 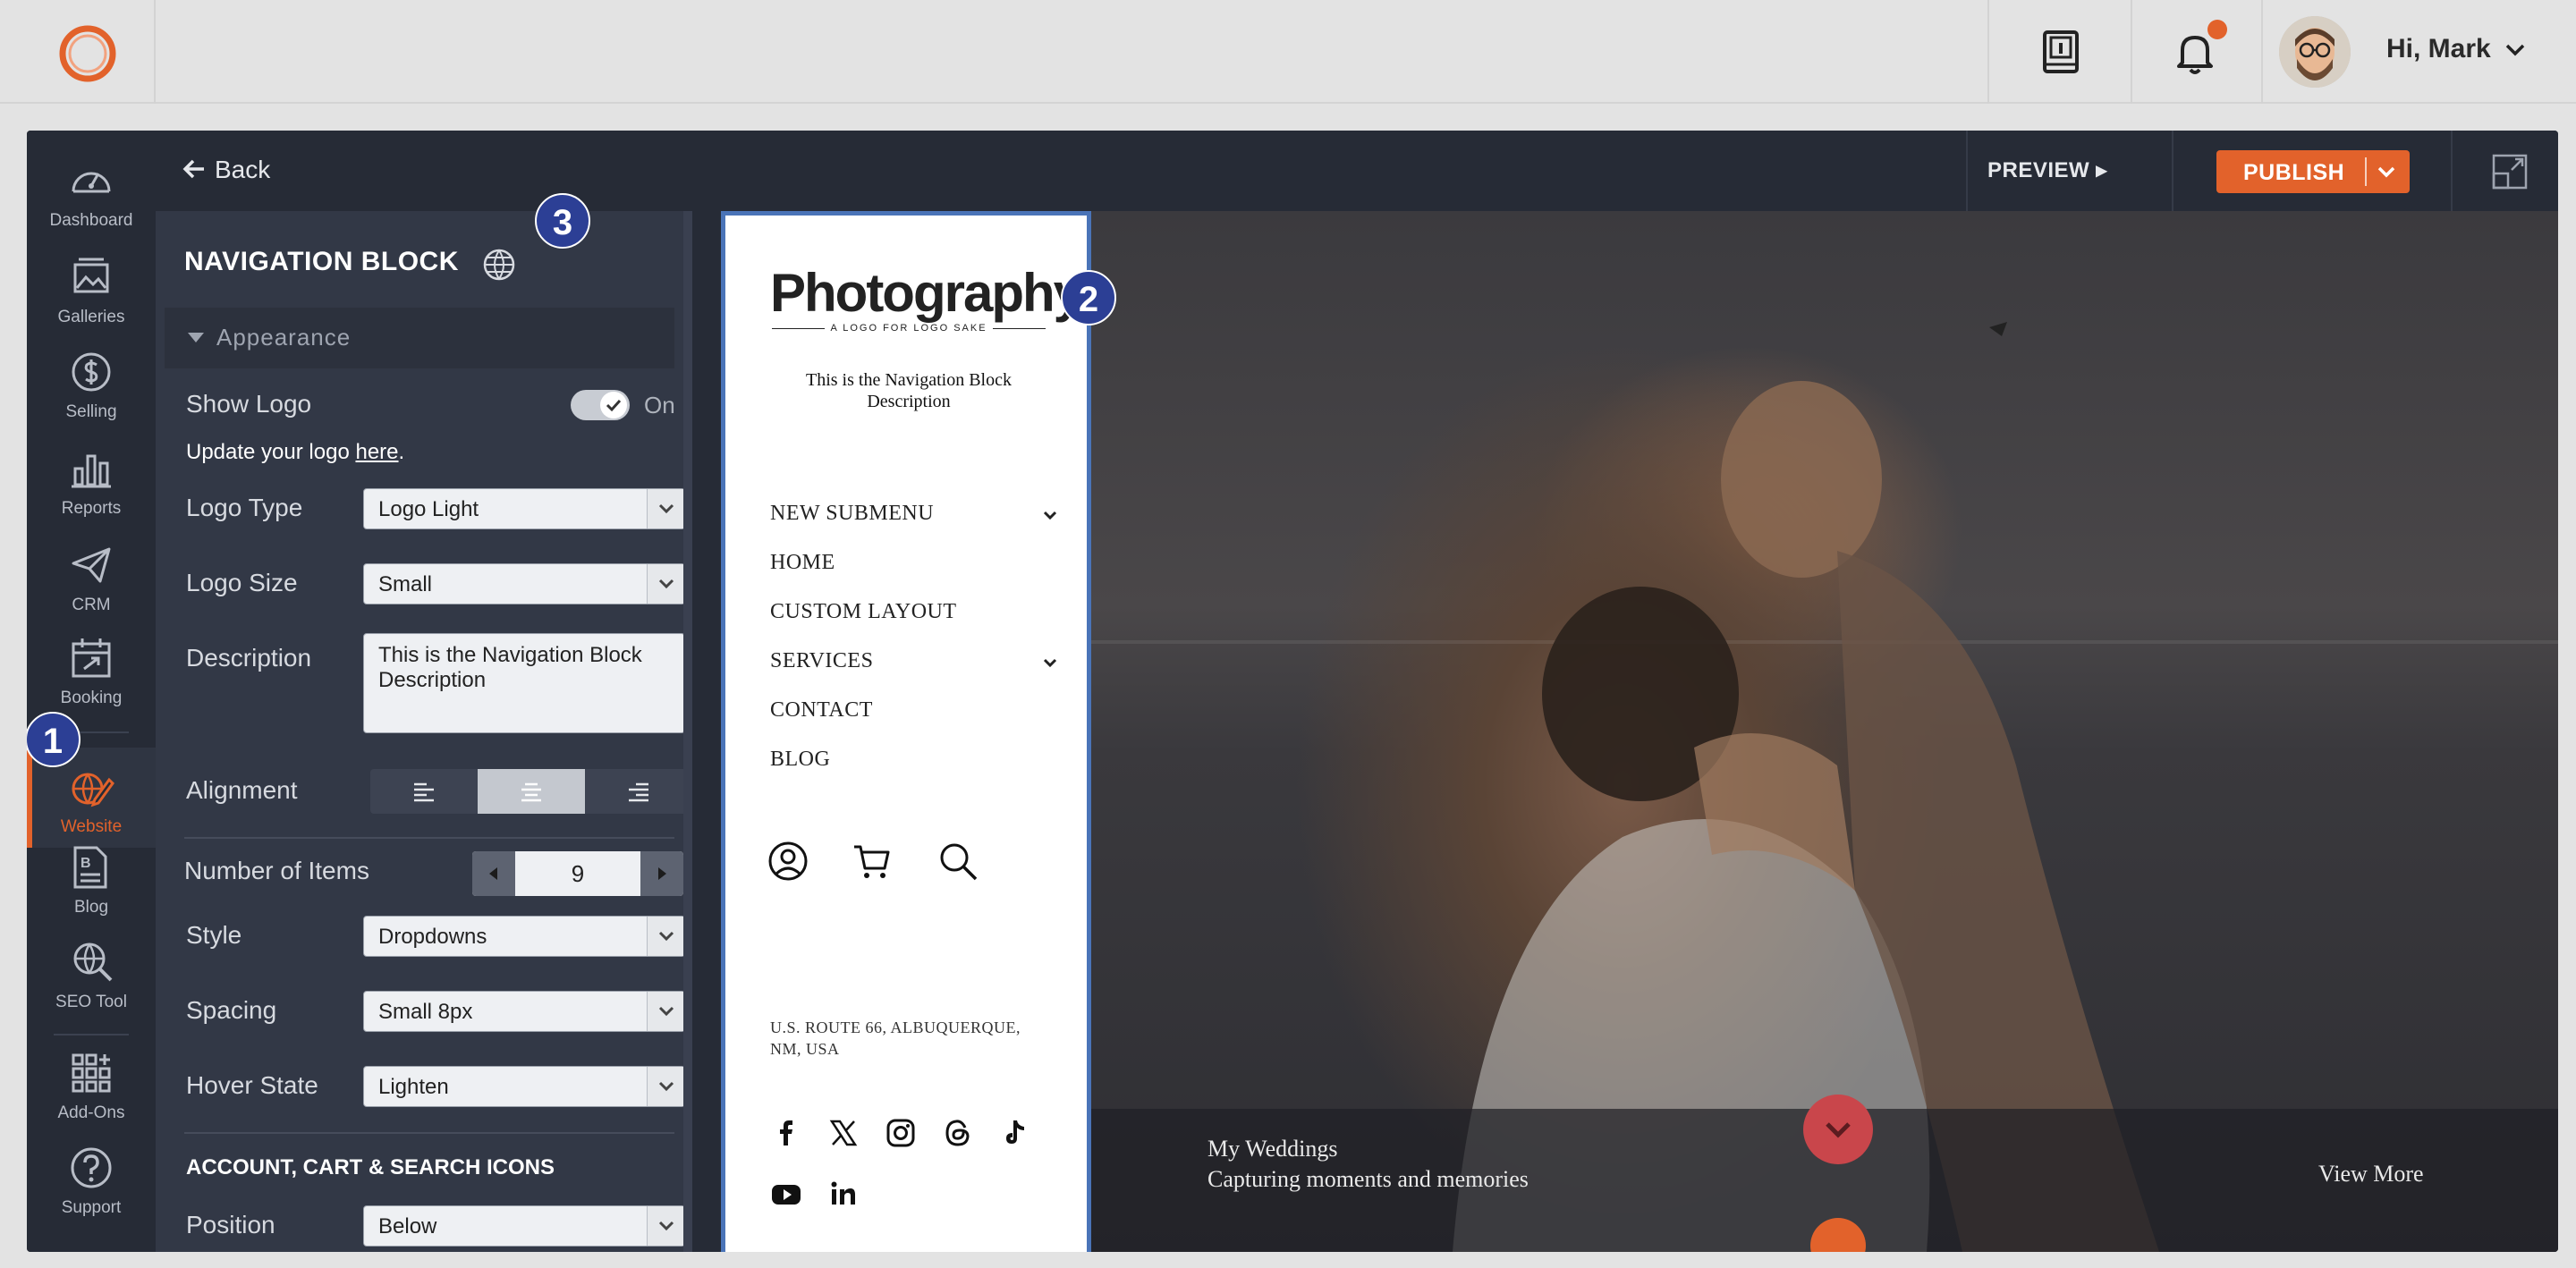 I want to click on scroll-down-button, so click(x=1838, y=1129).